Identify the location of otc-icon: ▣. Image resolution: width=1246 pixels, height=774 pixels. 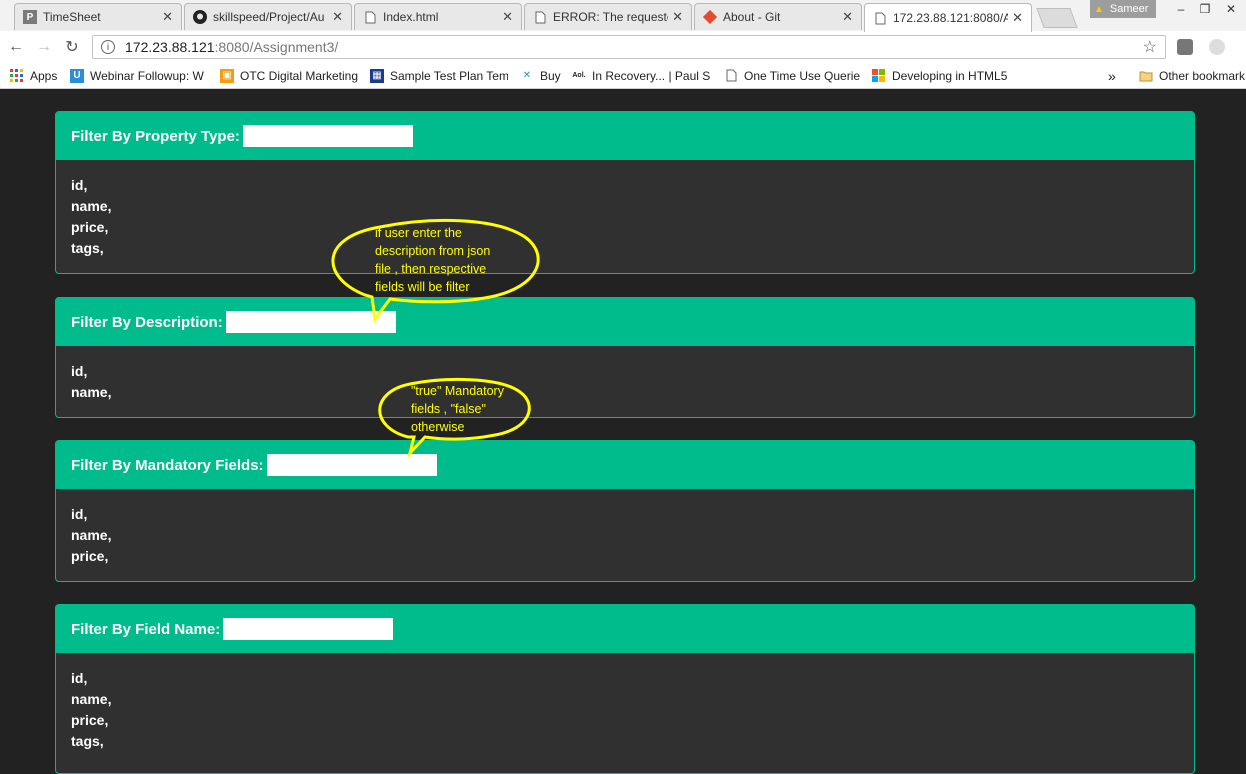
(227, 75).